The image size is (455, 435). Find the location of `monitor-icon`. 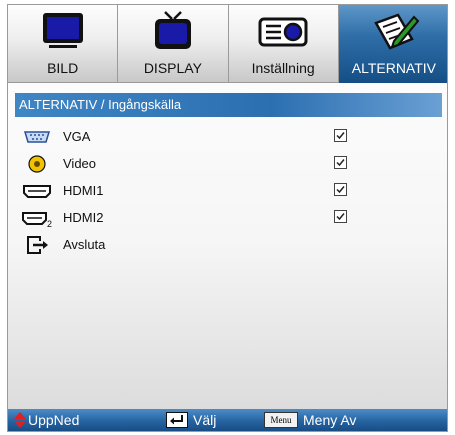

monitor-icon is located at coordinates (62, 30).